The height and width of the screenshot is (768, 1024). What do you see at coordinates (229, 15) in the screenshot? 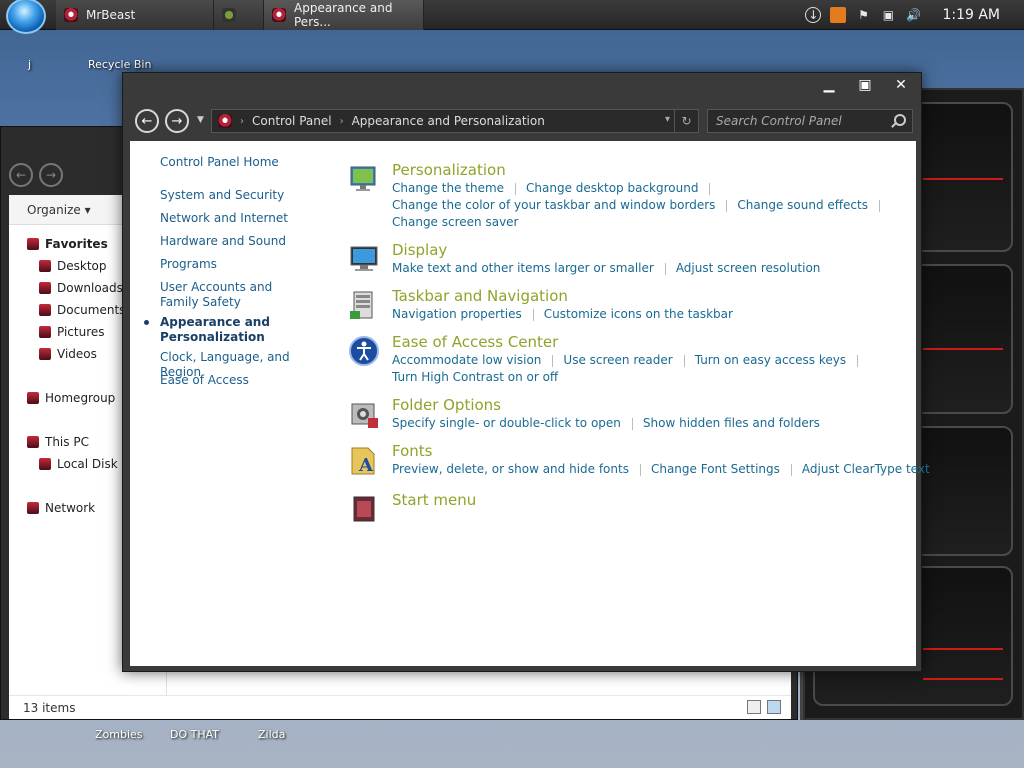
I see `game-icon` at bounding box center [229, 15].